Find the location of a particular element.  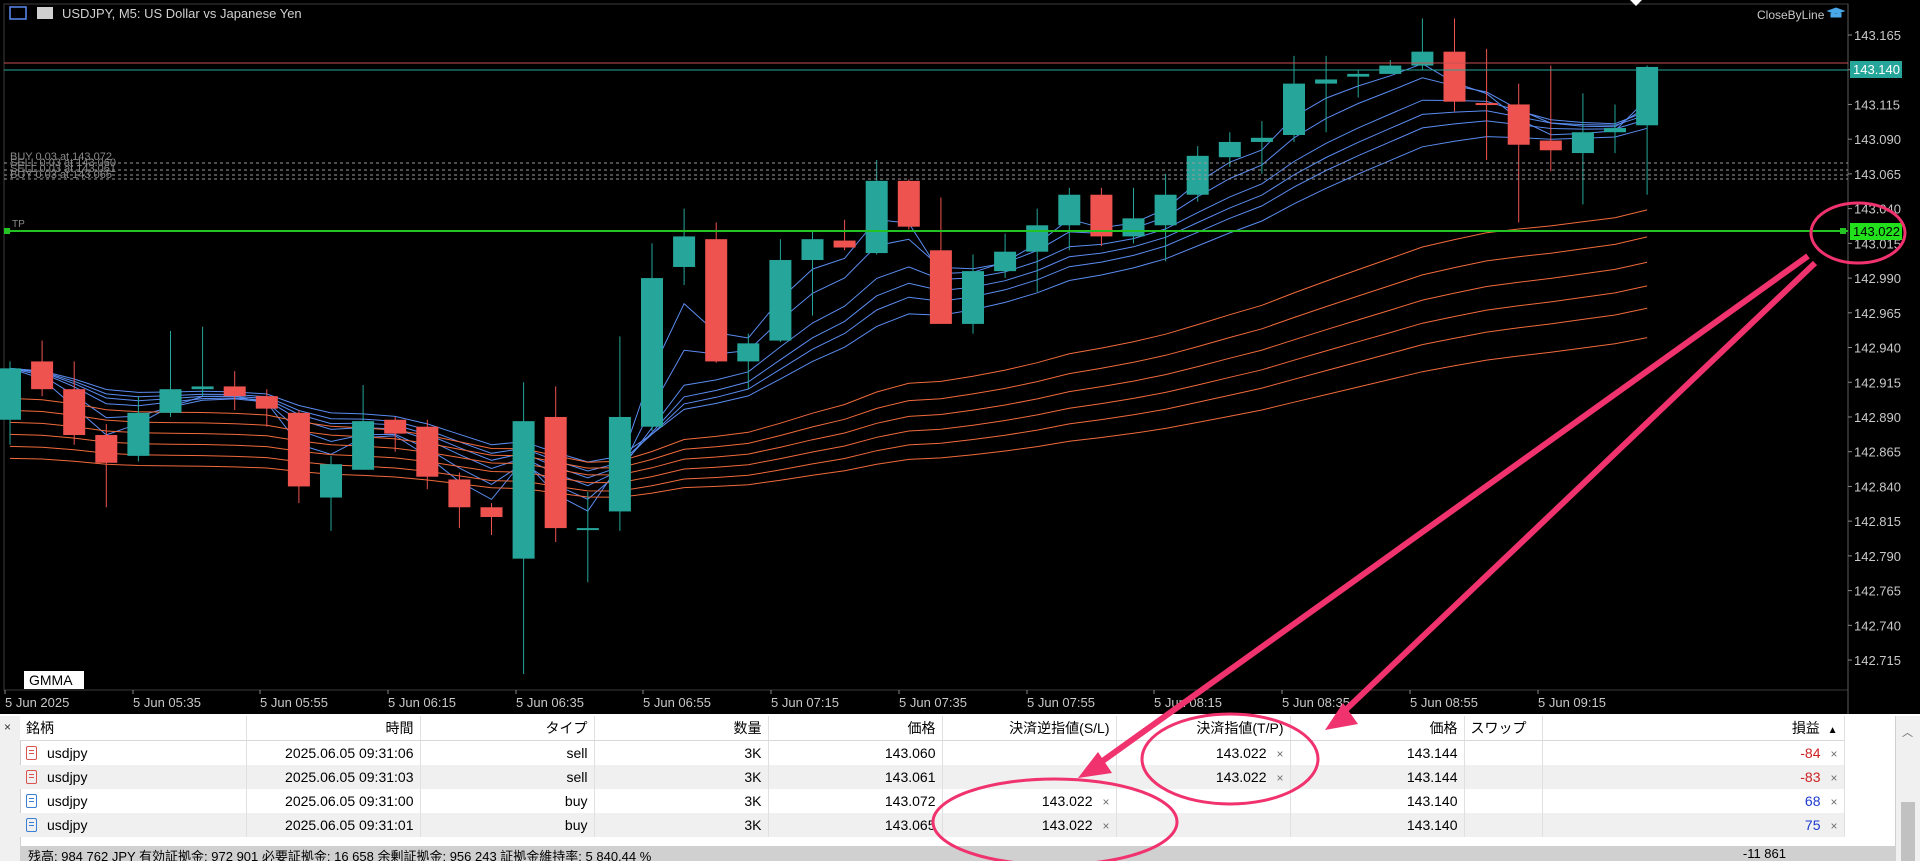

price-axis-label: 143.115 is located at coordinates (1877, 104).